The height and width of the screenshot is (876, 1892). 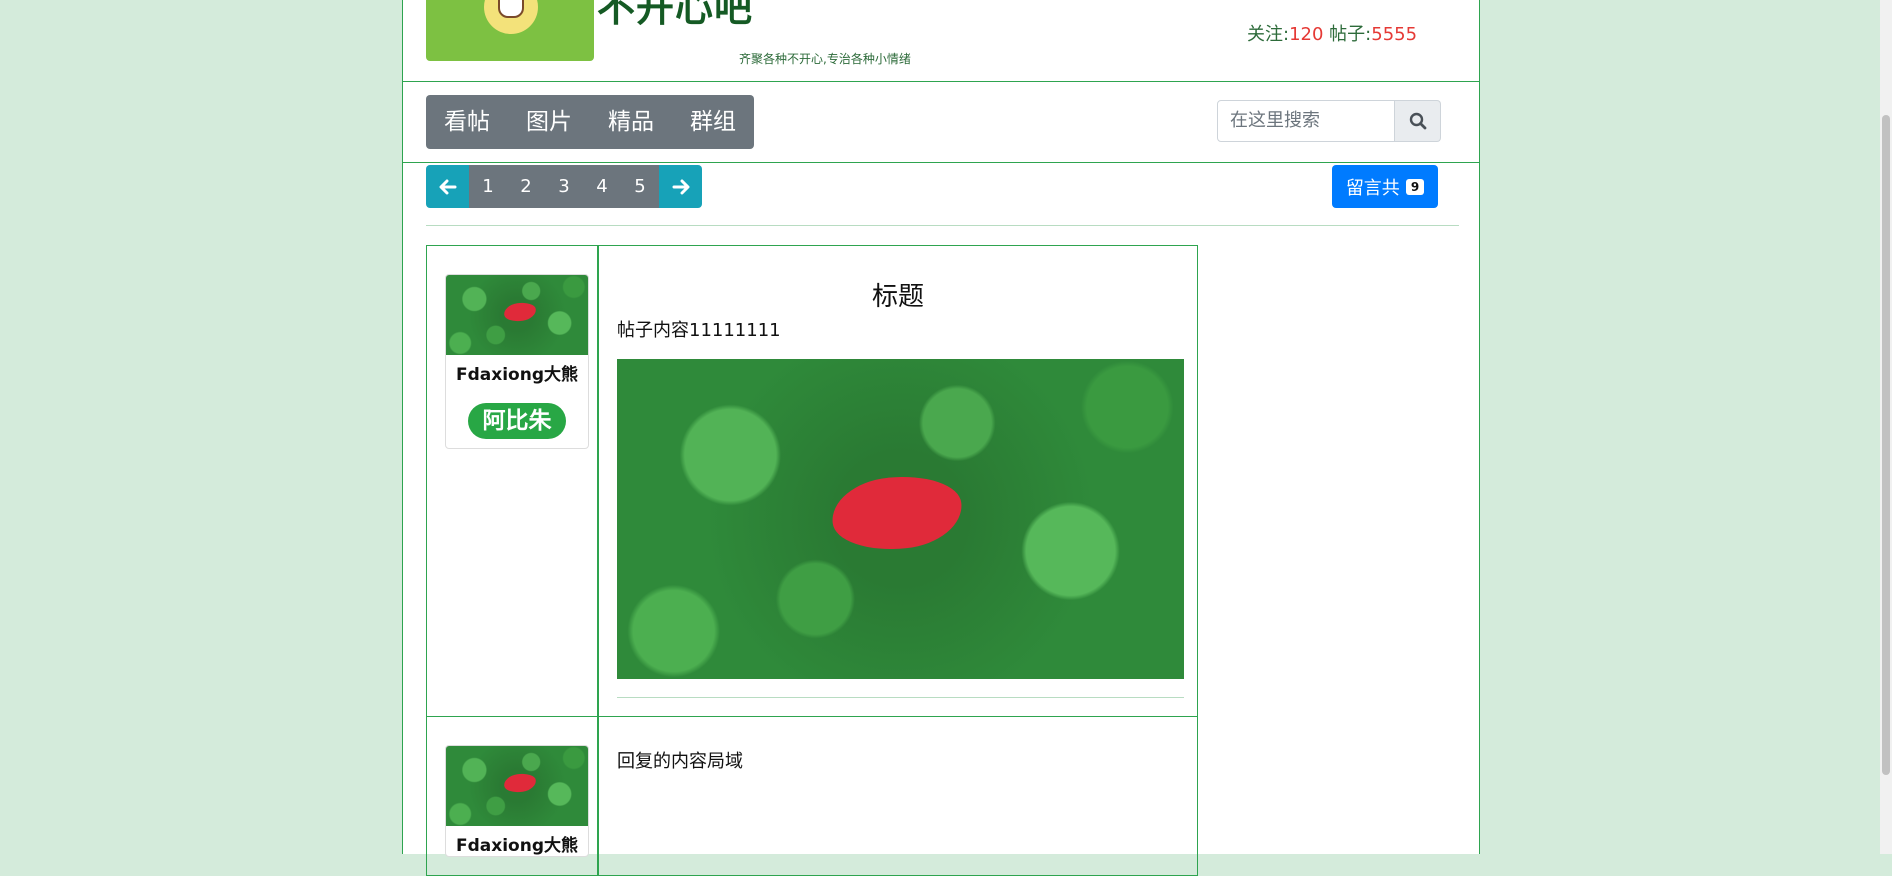 What do you see at coordinates (1350, 34) in the screenshot?
I see `posts-label: 帖子:` at bounding box center [1350, 34].